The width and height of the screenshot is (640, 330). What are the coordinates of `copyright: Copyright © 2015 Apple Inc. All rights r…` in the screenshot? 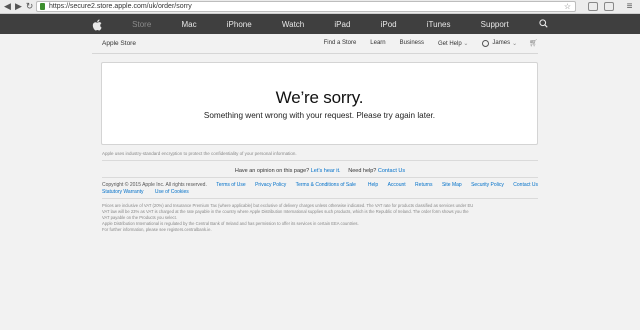 It's located at (154, 185).